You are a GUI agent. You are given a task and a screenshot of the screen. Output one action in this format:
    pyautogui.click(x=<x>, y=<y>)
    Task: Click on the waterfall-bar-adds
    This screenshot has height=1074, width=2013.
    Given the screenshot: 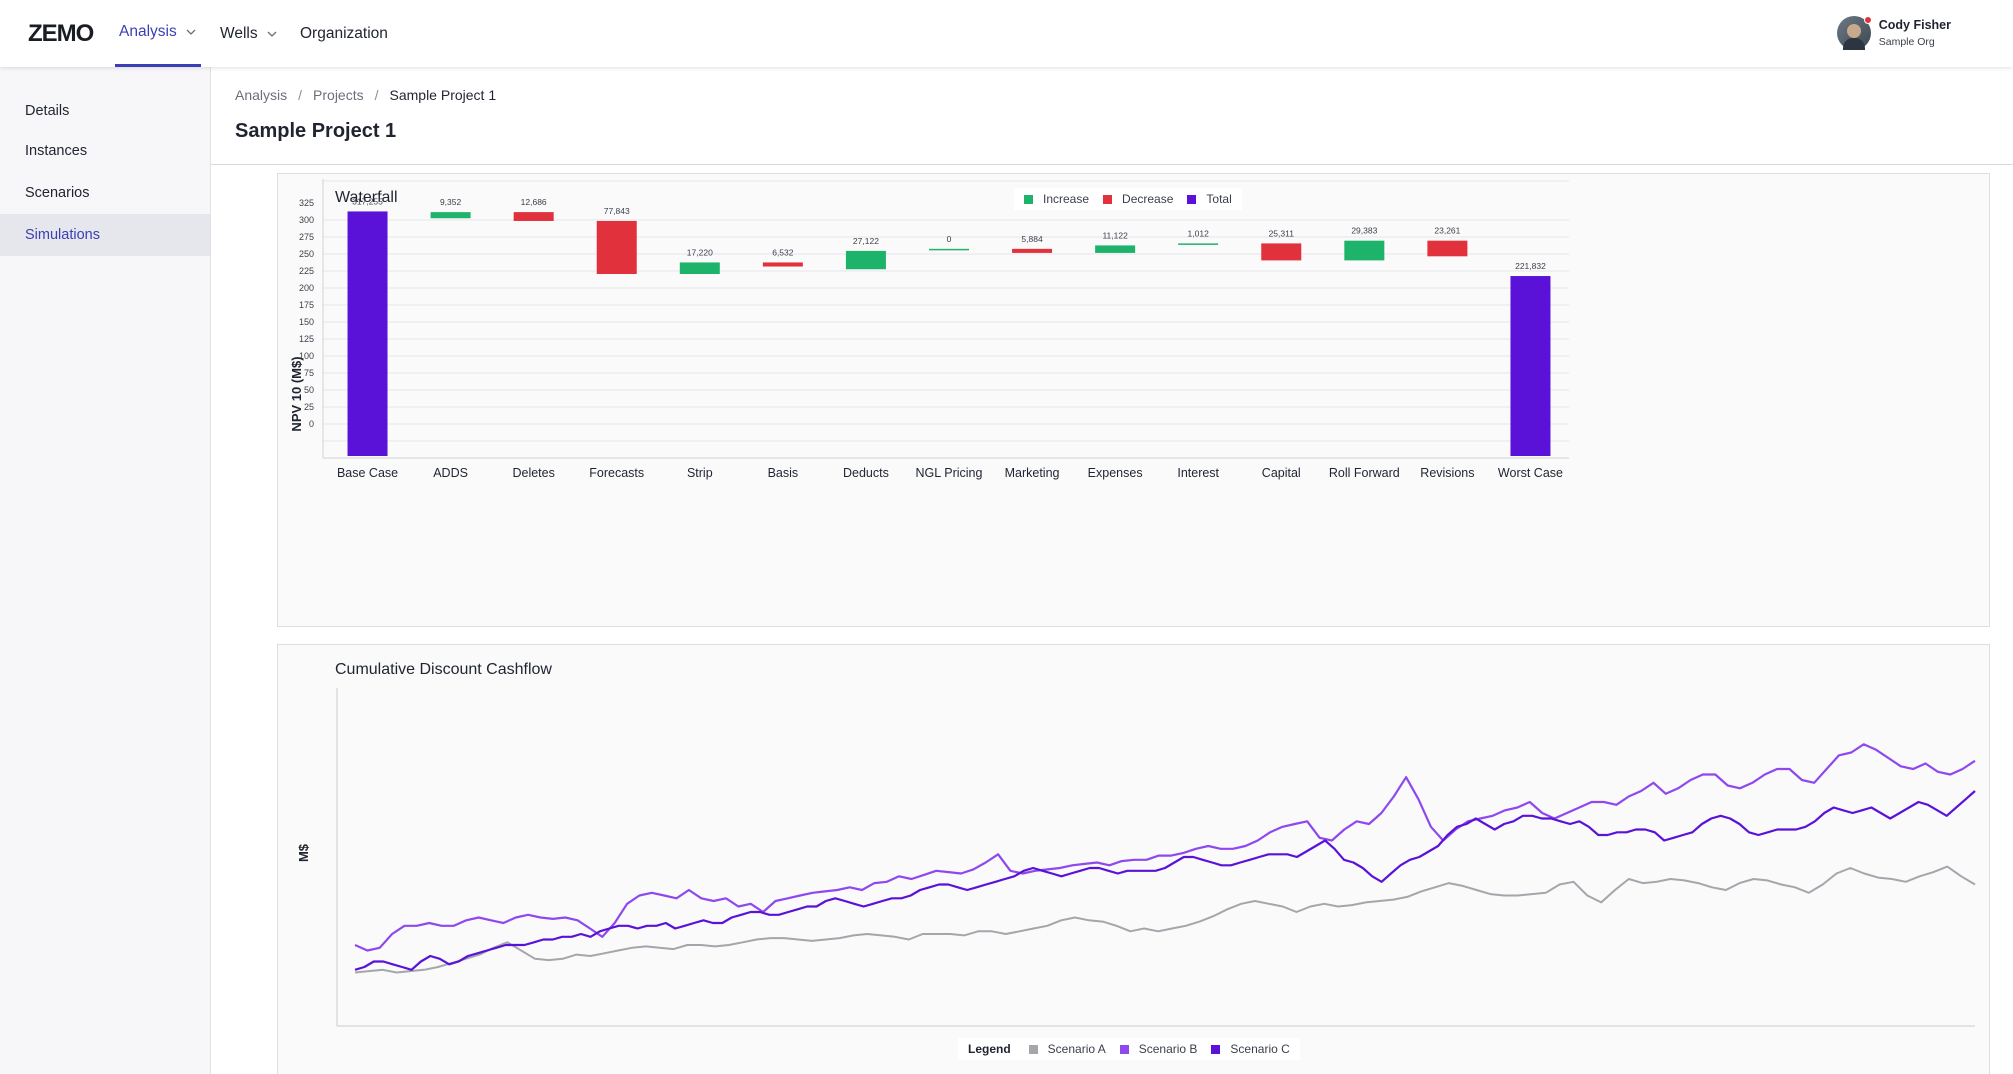 What is the action you would take?
    pyautogui.click(x=450, y=215)
    